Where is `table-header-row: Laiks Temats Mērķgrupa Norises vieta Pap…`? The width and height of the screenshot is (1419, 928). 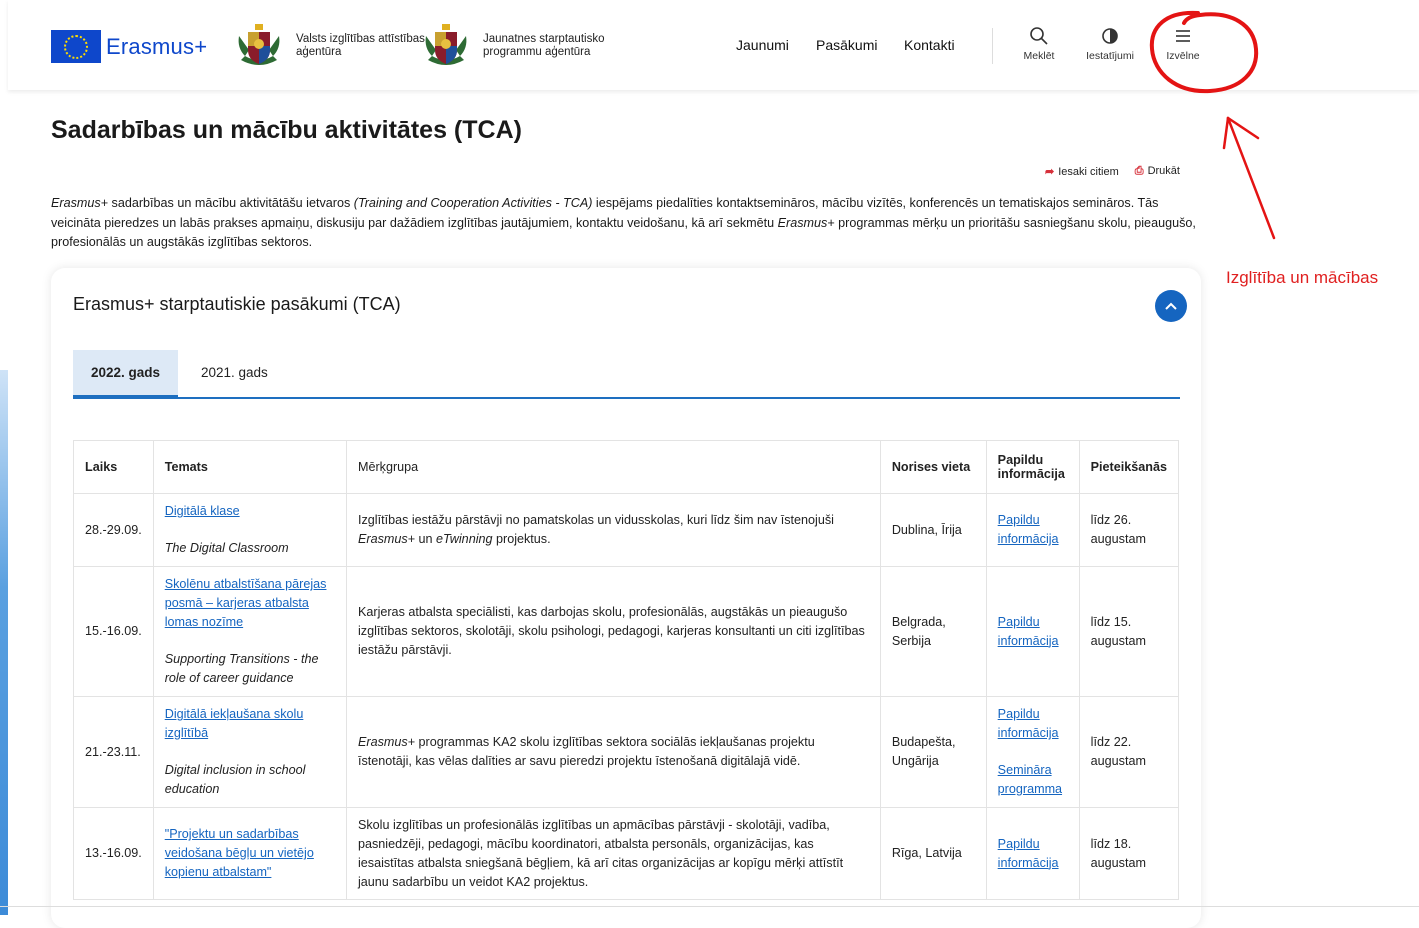 table-header-row: Laiks Temats Mērķgrupa Norises vieta Pap… is located at coordinates (626, 467).